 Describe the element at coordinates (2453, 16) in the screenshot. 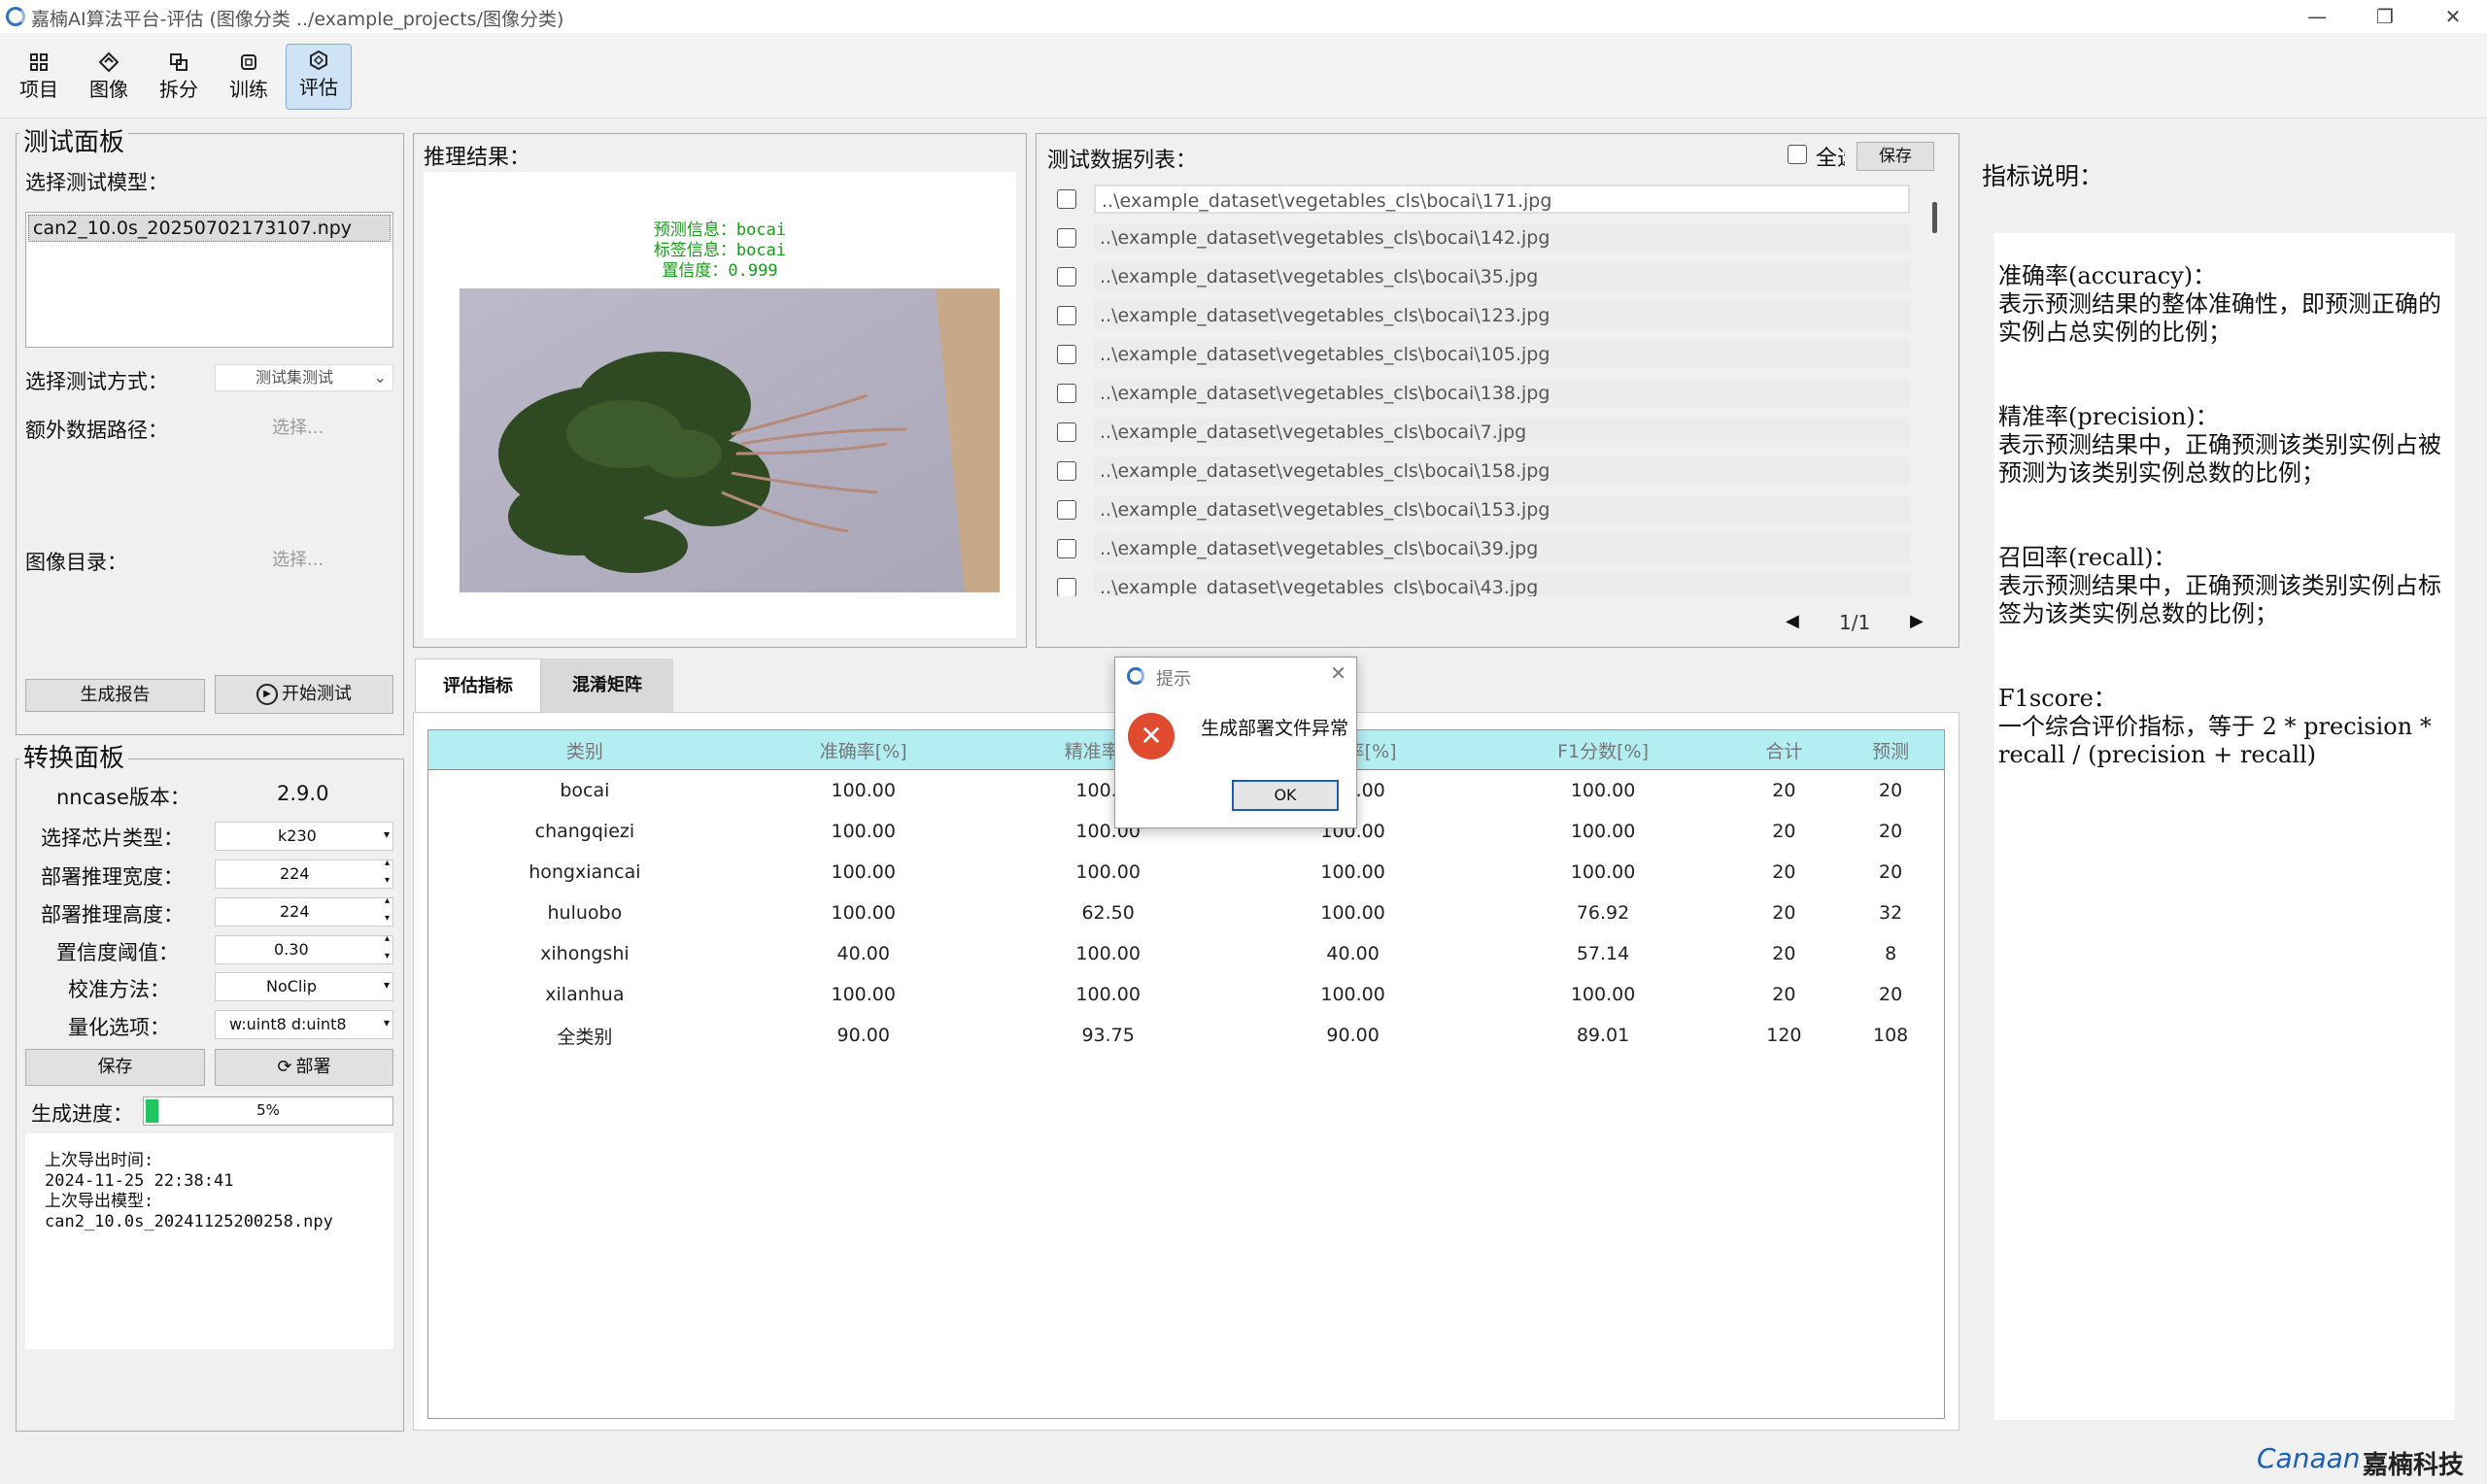

I see `close-window-button: ✕` at that location.